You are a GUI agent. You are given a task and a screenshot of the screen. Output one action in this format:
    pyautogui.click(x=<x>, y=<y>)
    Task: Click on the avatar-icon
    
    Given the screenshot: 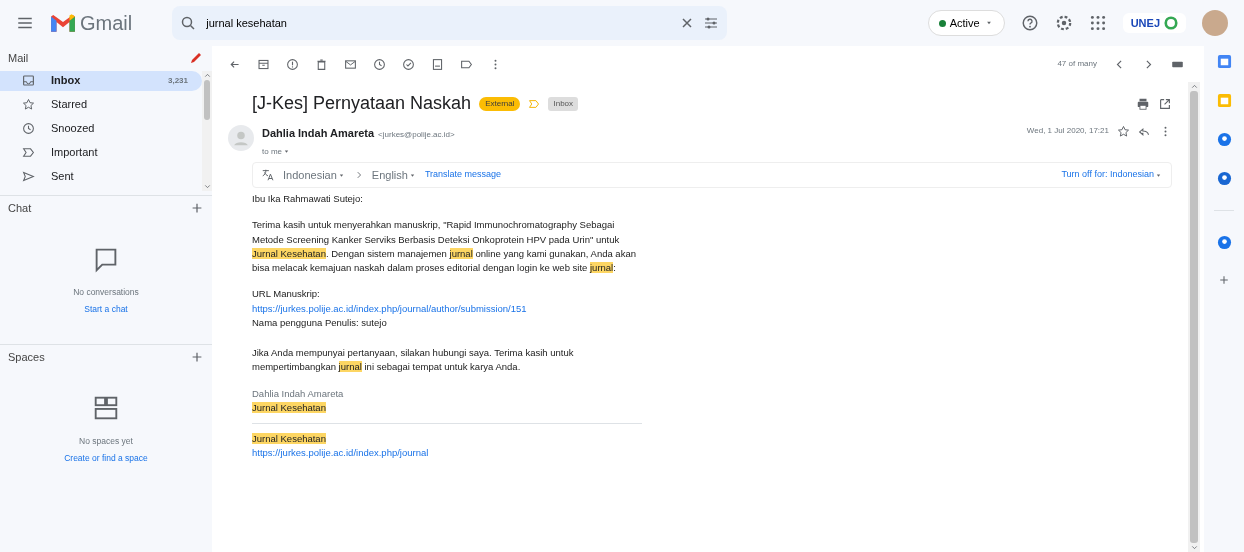 What is the action you would take?
    pyautogui.click(x=241, y=138)
    